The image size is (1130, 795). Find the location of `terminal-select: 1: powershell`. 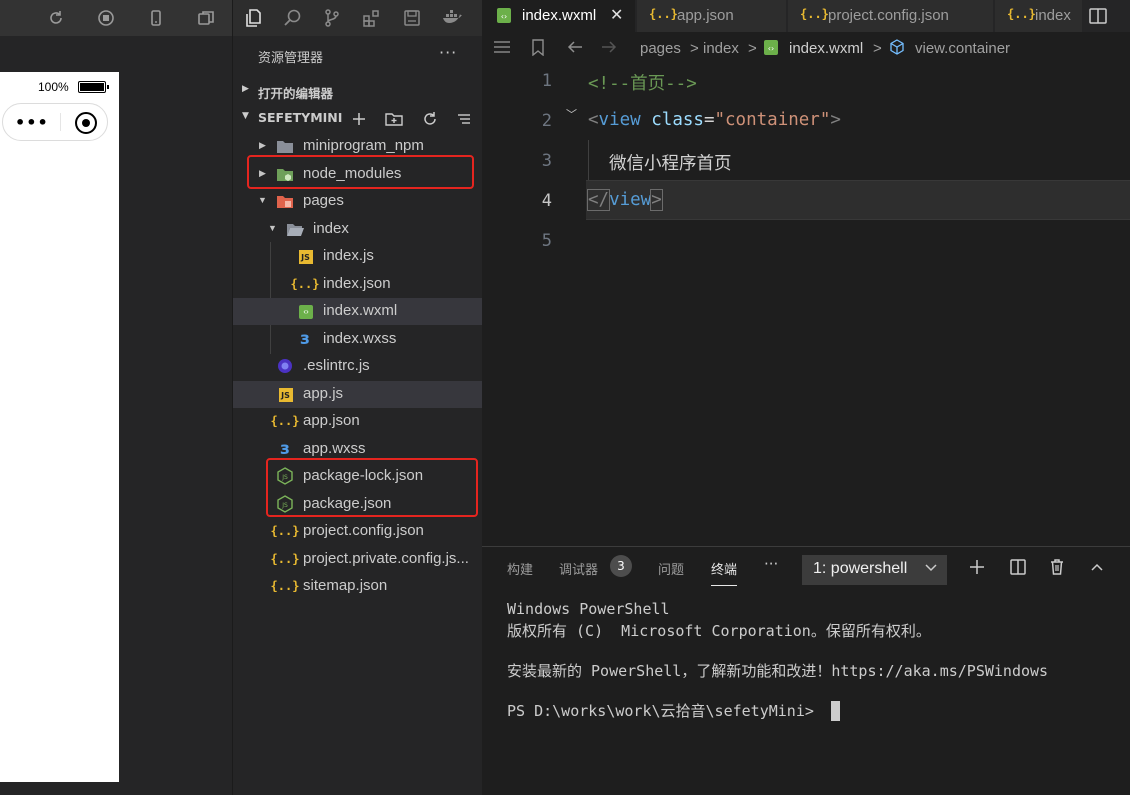

terminal-select: 1: powershell is located at coordinates (874, 570).